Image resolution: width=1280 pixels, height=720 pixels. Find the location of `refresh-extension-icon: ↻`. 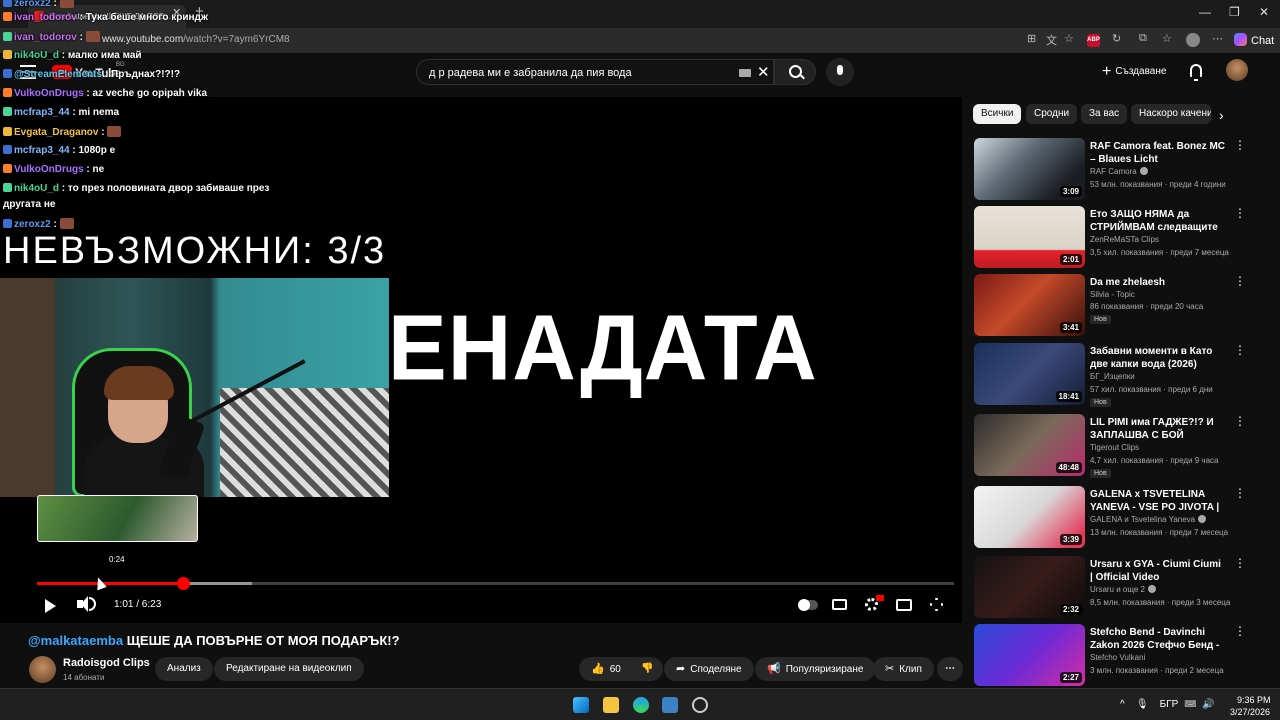

refresh-extension-icon: ↻ is located at coordinates (1116, 38).